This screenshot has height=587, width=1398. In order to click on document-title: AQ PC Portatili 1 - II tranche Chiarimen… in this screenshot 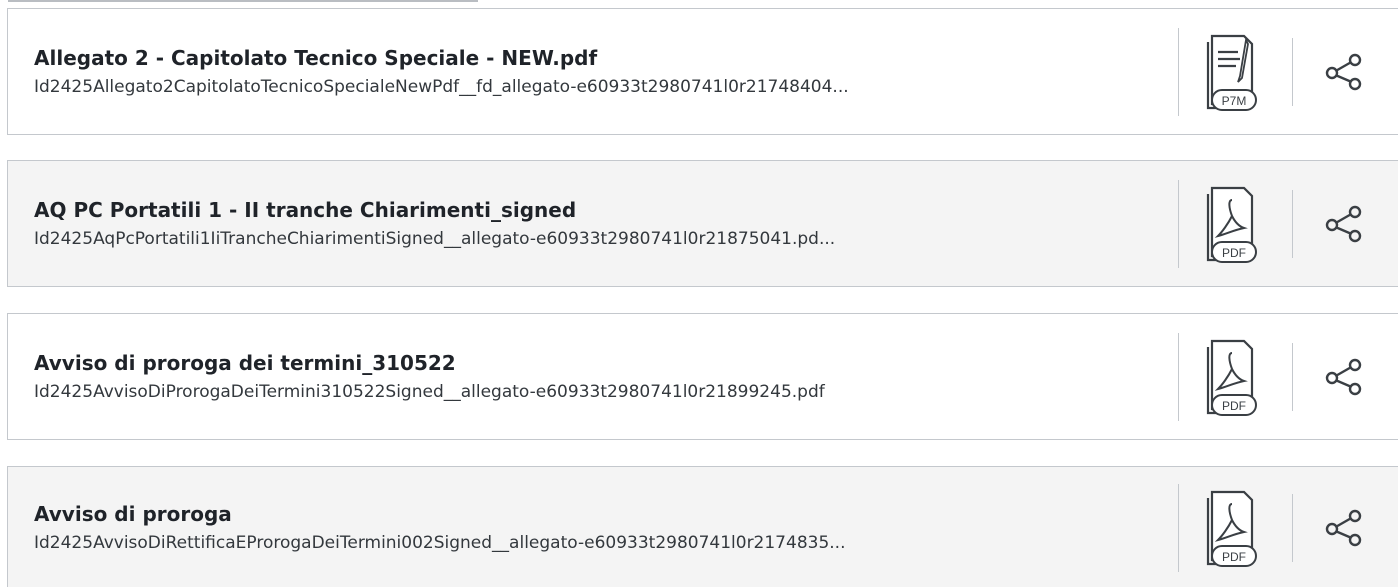, I will do `click(596, 210)`.